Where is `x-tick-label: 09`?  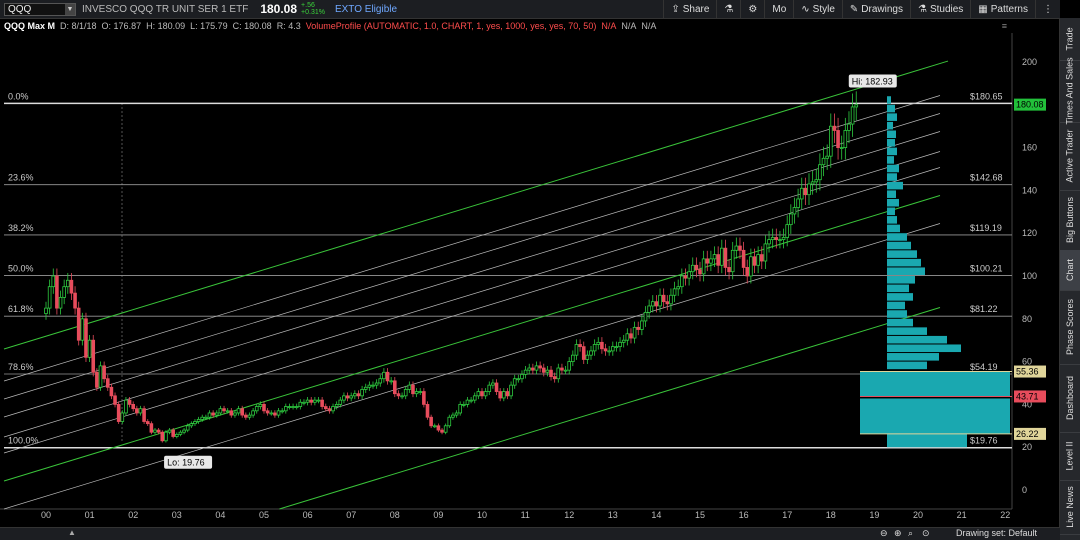 x-tick-label: 09 is located at coordinates (438, 514).